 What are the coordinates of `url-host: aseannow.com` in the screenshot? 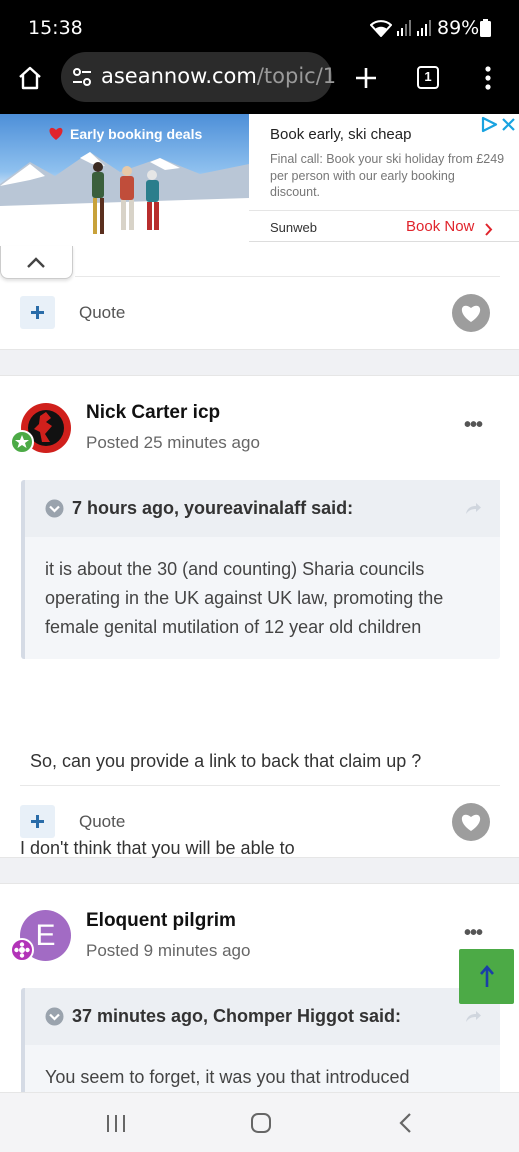 It's located at (179, 76).